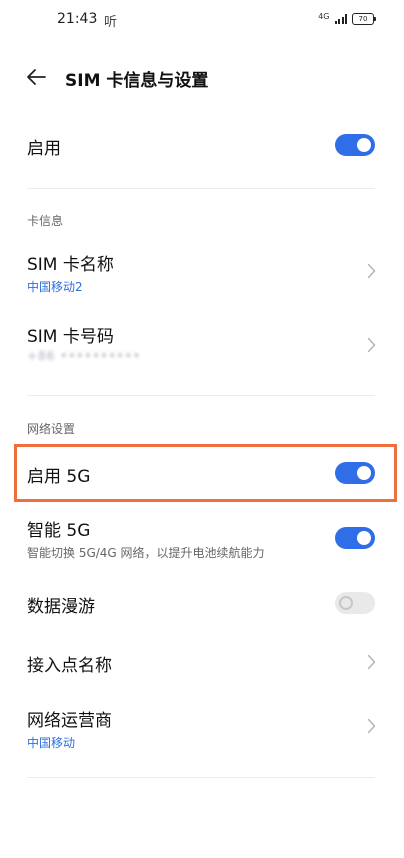 The width and height of the screenshot is (404, 858). I want to click on network-type-label: 4G, so click(324, 16).